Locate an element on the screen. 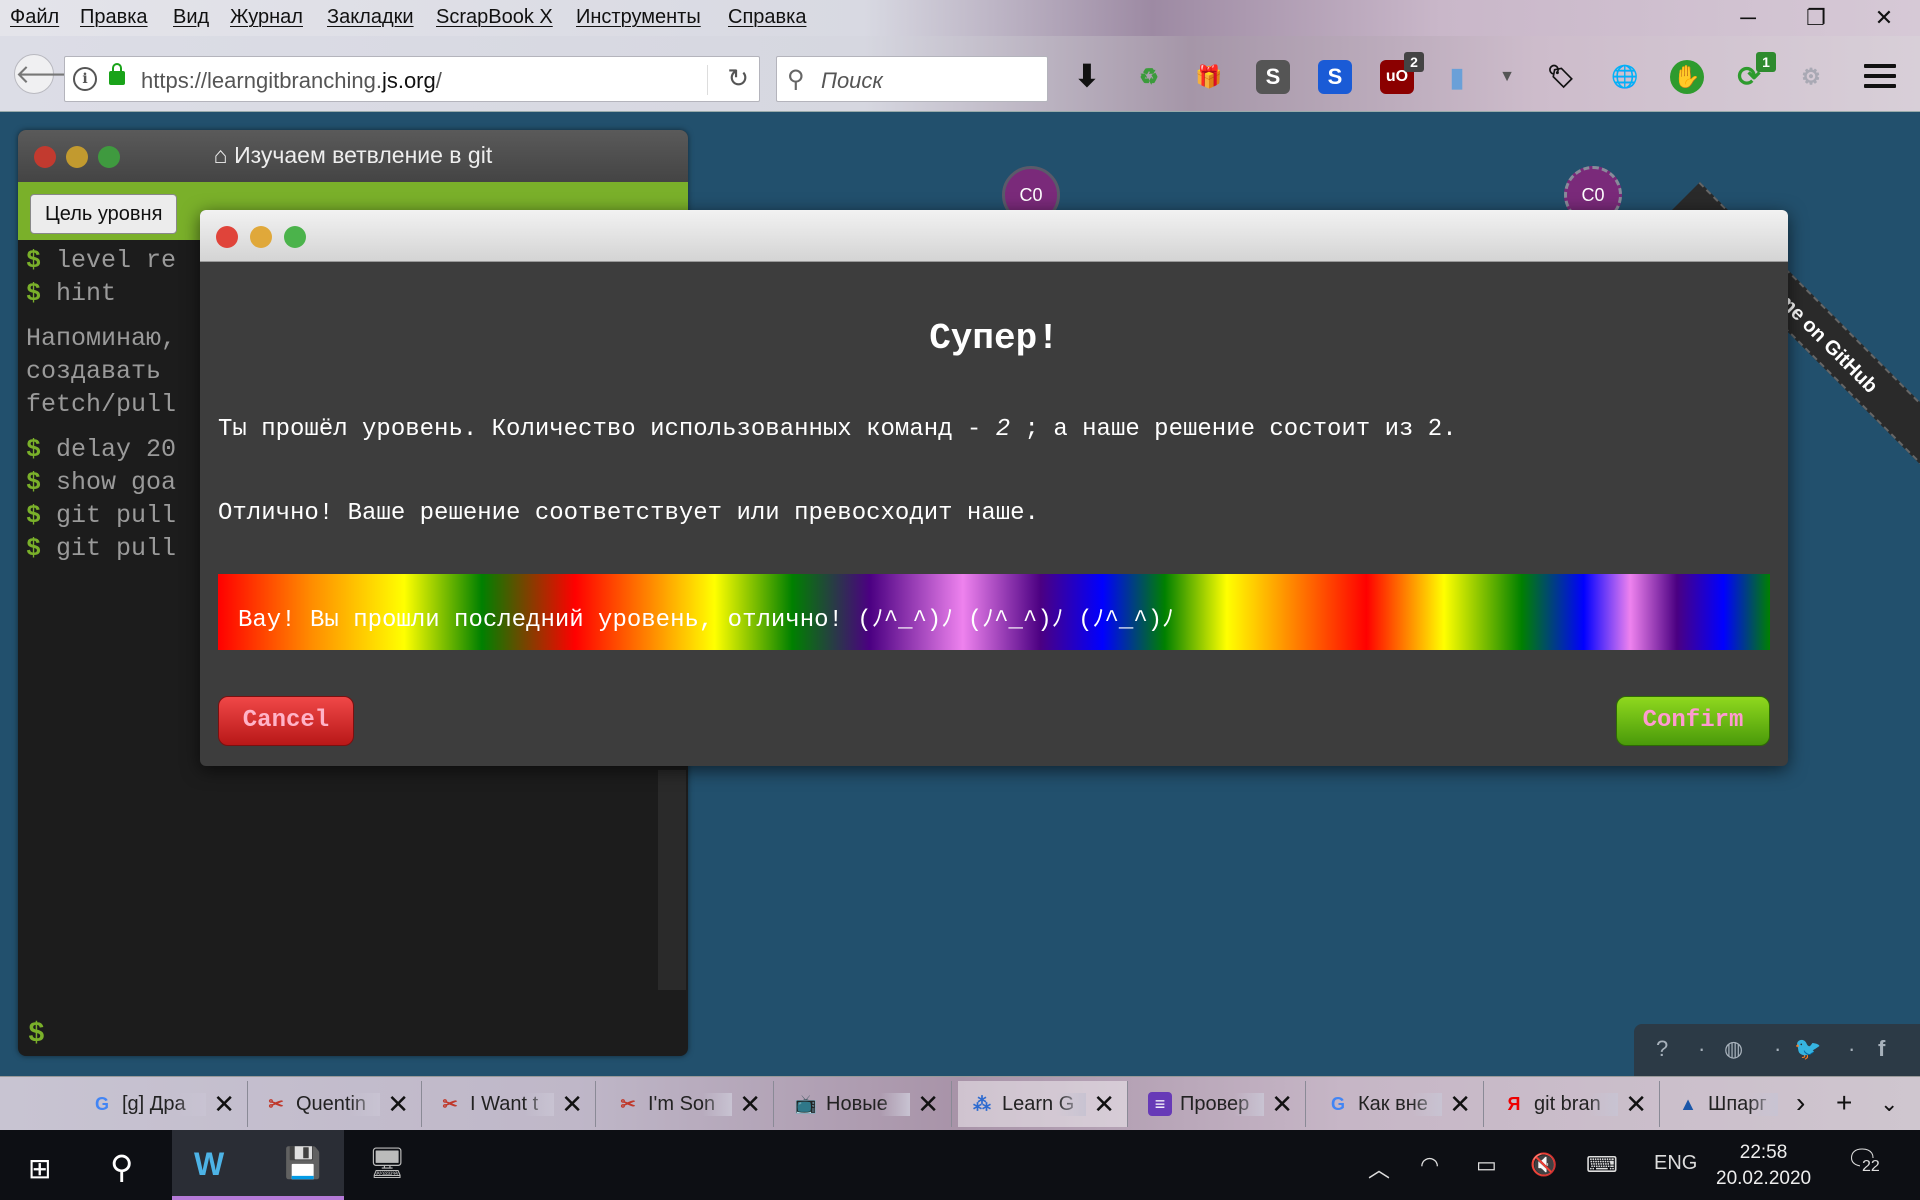  recycle-icon: ♻ is located at coordinates (1149, 77).